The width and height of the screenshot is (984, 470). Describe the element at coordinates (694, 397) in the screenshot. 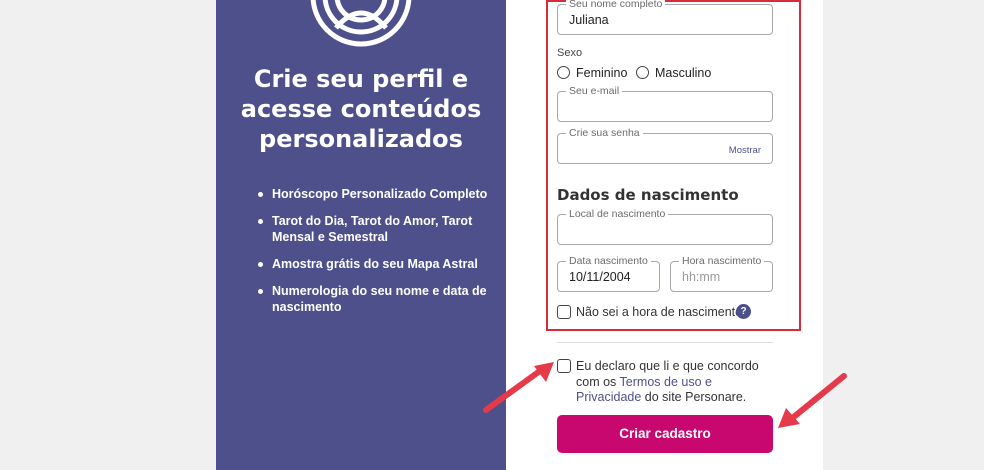

I see `terms-text-after: do site Personare.` at that location.